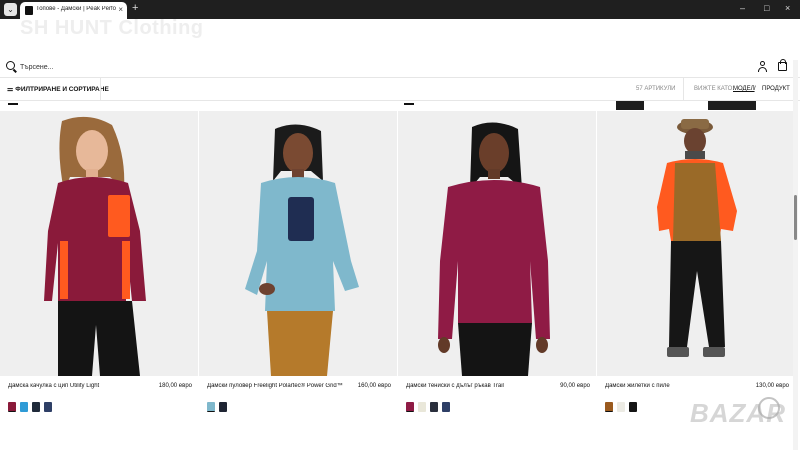 Image resolution: width=800 pixels, height=450 pixels. Describe the element at coordinates (112, 28) in the screenshot. I see `brand-watermark-title: SH HUNT Clothing` at that location.